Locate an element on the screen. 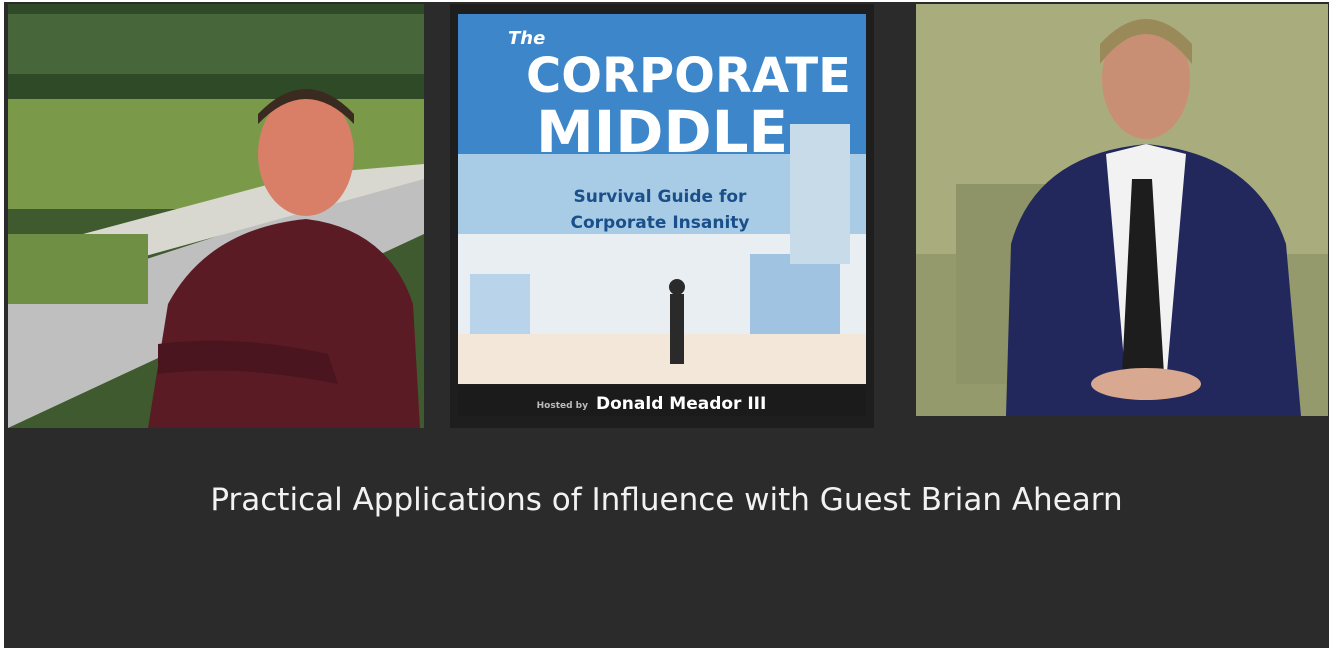 The image size is (1333, 650). cover-hosted-by: Hosted by is located at coordinates (562, 406).